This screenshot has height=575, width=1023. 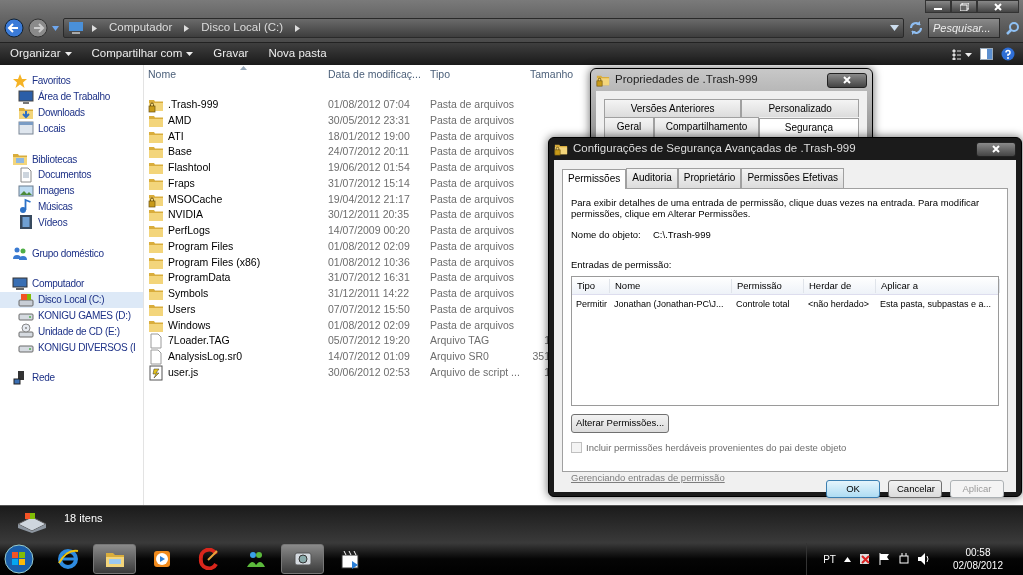 What do you see at coordinates (71, 96) in the screenshot?
I see `sidebar-item: Área de Trabalho` at bounding box center [71, 96].